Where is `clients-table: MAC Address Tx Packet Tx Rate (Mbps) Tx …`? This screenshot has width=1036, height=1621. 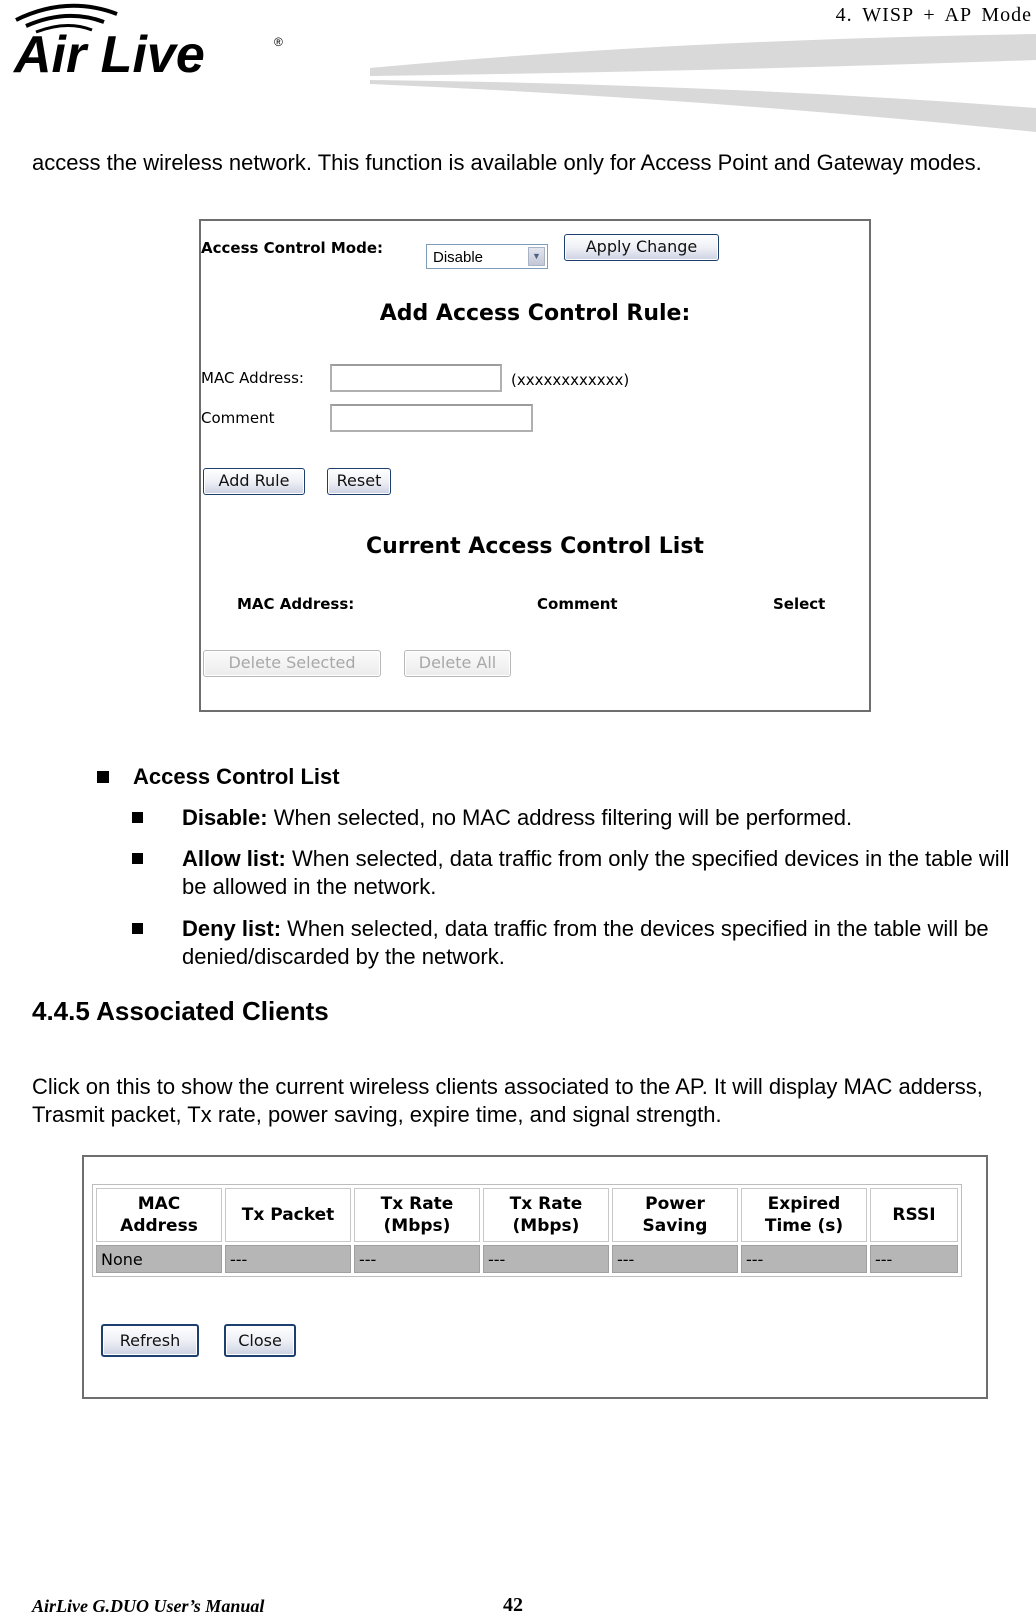
clients-table: MAC Address Tx Packet Tx Rate (Mbps) Tx … is located at coordinates (527, 1230).